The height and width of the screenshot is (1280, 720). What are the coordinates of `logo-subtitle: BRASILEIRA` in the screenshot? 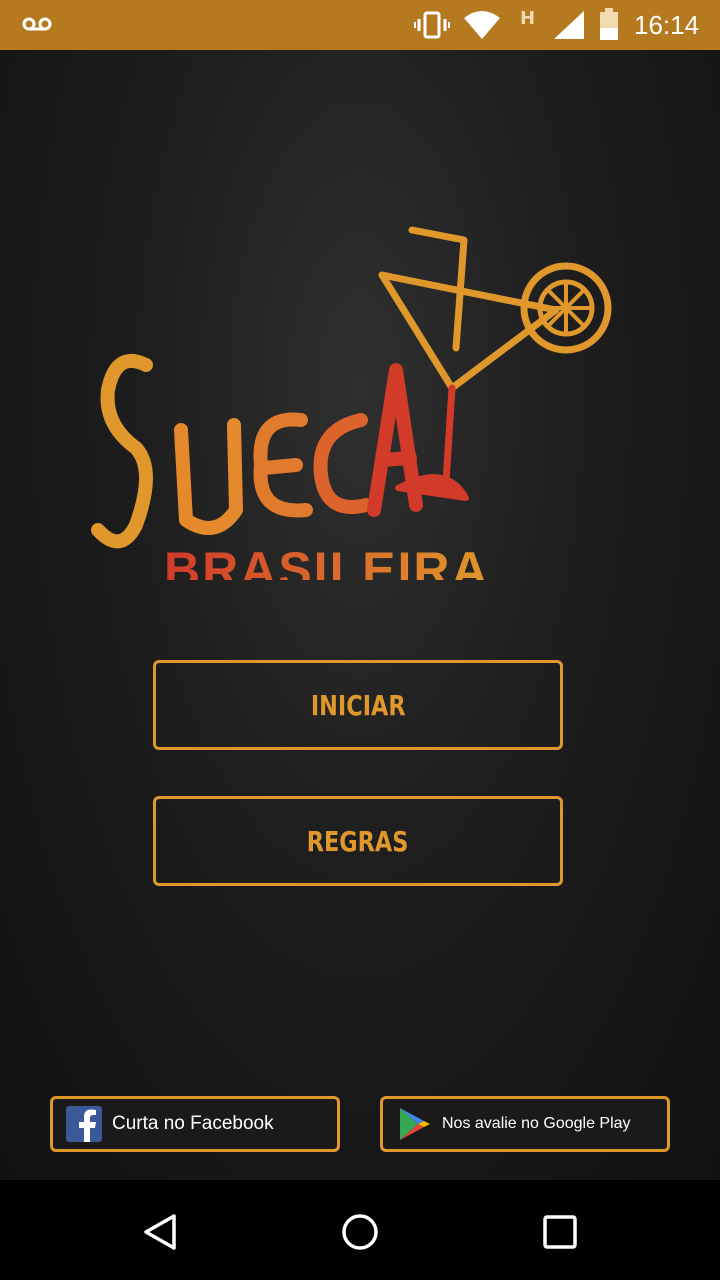 It's located at (327, 561).